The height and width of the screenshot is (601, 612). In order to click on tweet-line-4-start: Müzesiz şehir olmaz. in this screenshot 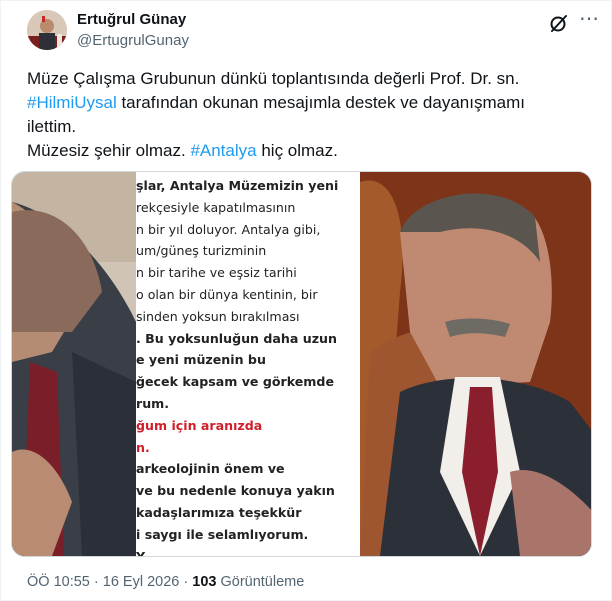, I will do `click(109, 150)`.